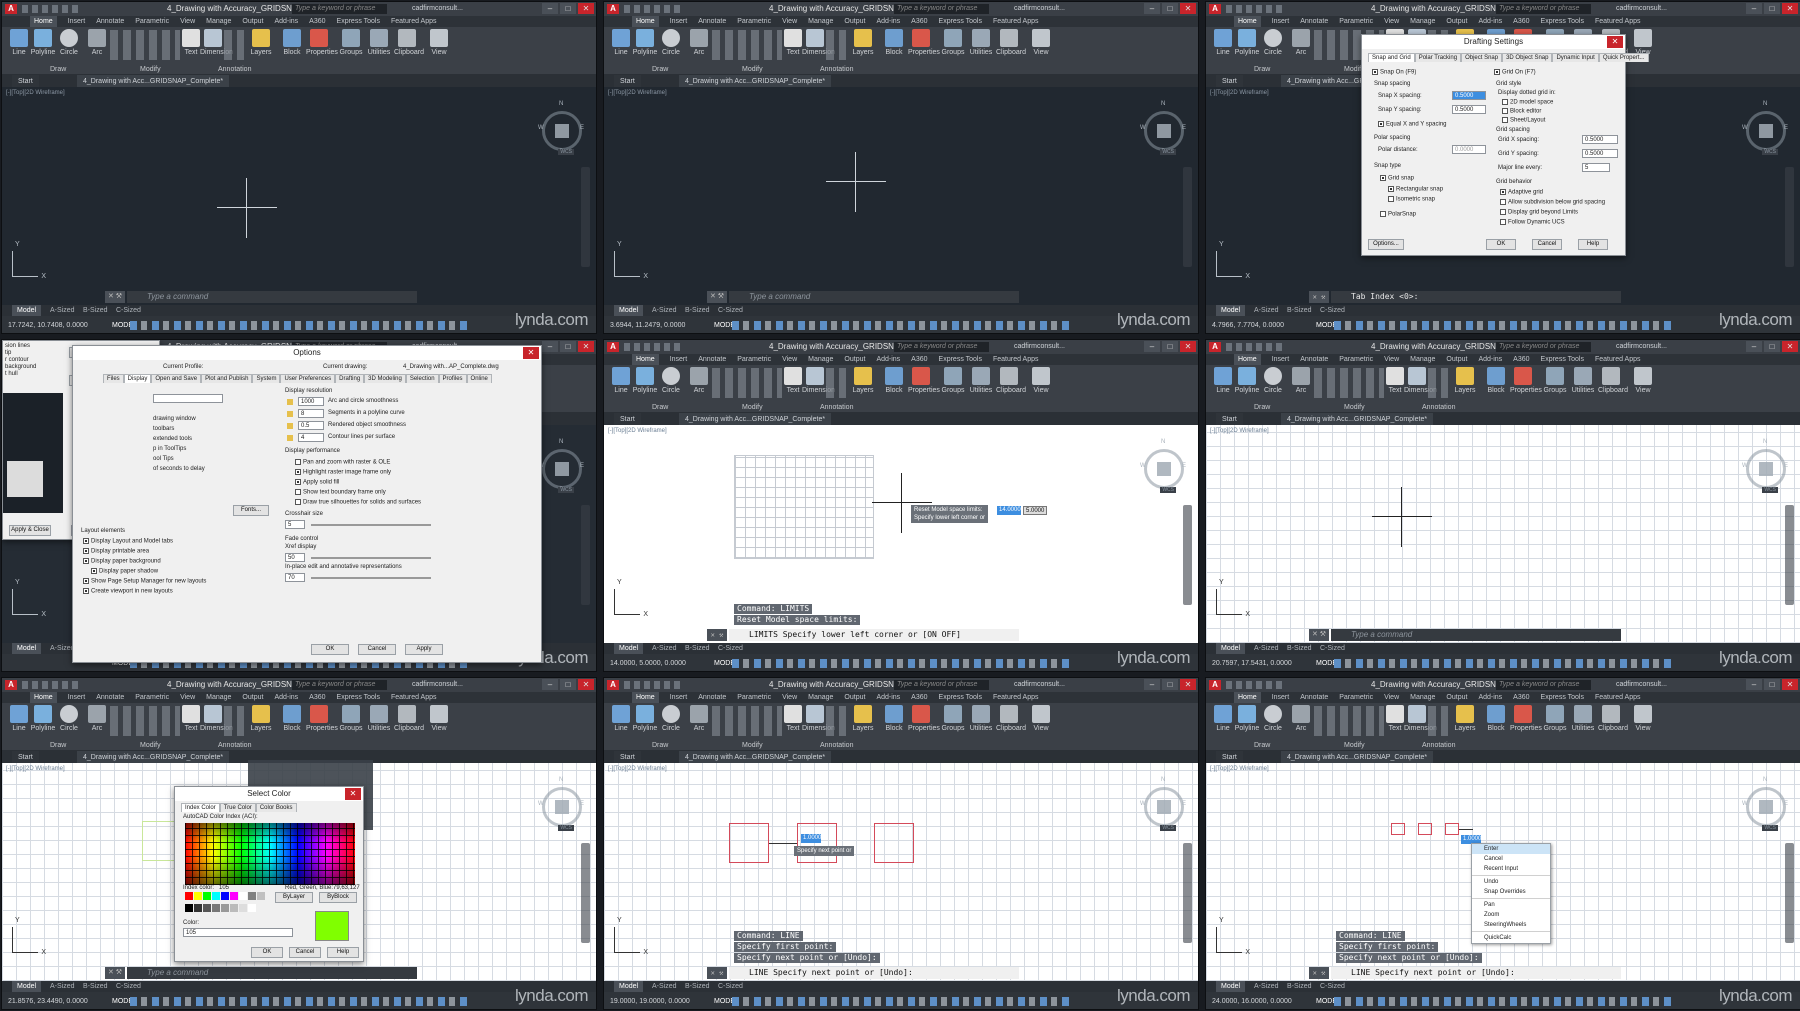  What do you see at coordinates (252, 21) in the screenshot?
I see `ribbon-tab-output: Output` at bounding box center [252, 21].